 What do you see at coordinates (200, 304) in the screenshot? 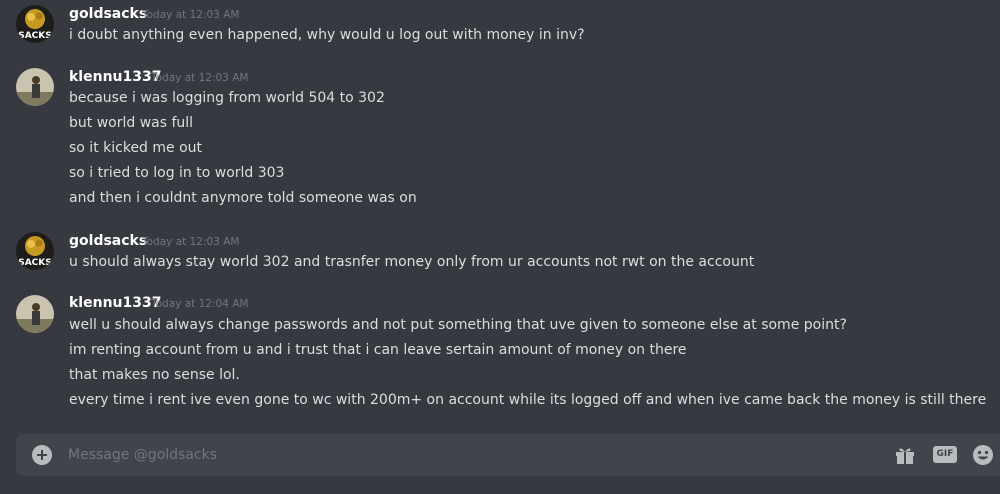
I see `timestamp: Today at 12:04 AM` at bounding box center [200, 304].